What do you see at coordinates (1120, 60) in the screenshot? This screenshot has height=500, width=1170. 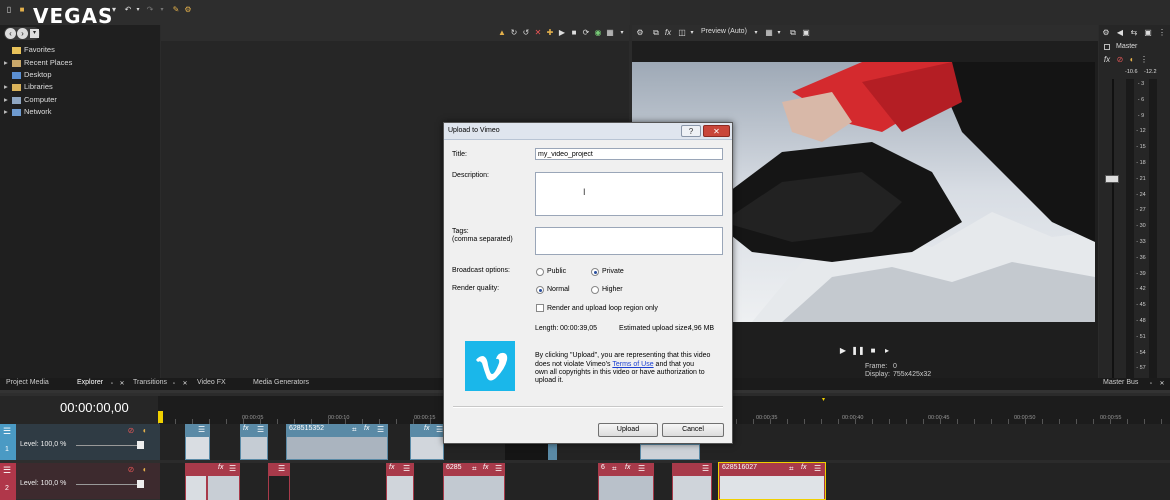 I see `master-mute-icon: ⊘` at bounding box center [1120, 60].